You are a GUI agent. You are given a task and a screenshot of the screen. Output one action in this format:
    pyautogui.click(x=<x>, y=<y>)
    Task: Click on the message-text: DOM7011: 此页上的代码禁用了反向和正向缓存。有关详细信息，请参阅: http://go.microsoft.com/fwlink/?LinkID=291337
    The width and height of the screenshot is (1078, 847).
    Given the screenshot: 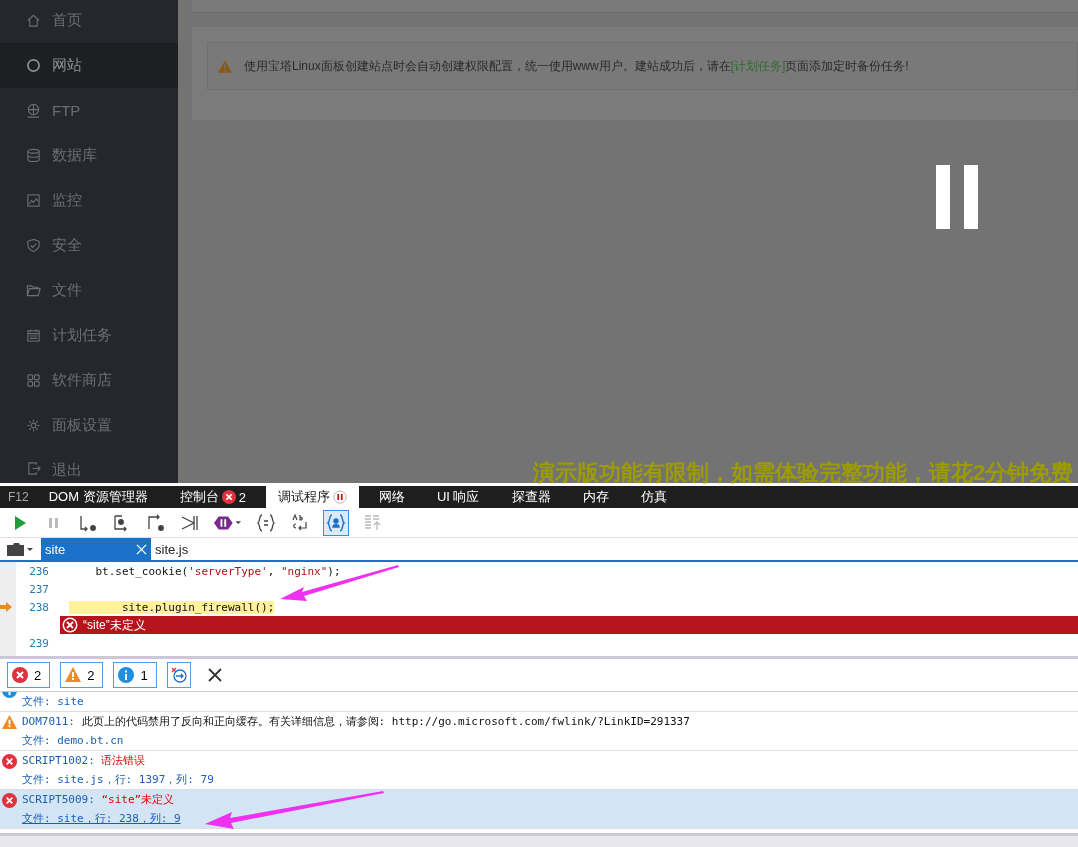 What is the action you would take?
    pyautogui.click(x=356, y=721)
    